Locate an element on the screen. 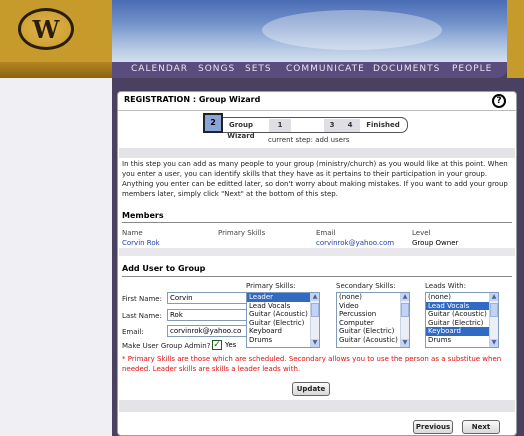 This screenshot has height=436, width=524. wizard-step-1: 1 is located at coordinates (280, 125).